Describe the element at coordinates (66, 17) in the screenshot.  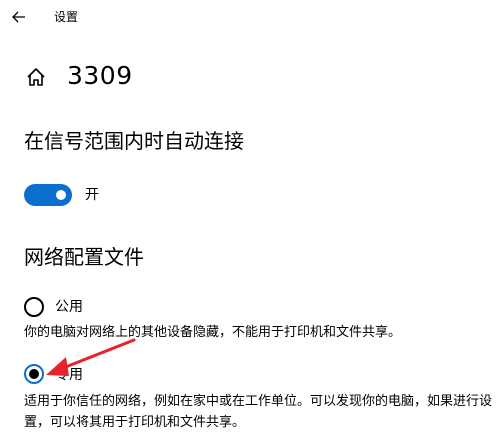
I see `window-title: 设置` at that location.